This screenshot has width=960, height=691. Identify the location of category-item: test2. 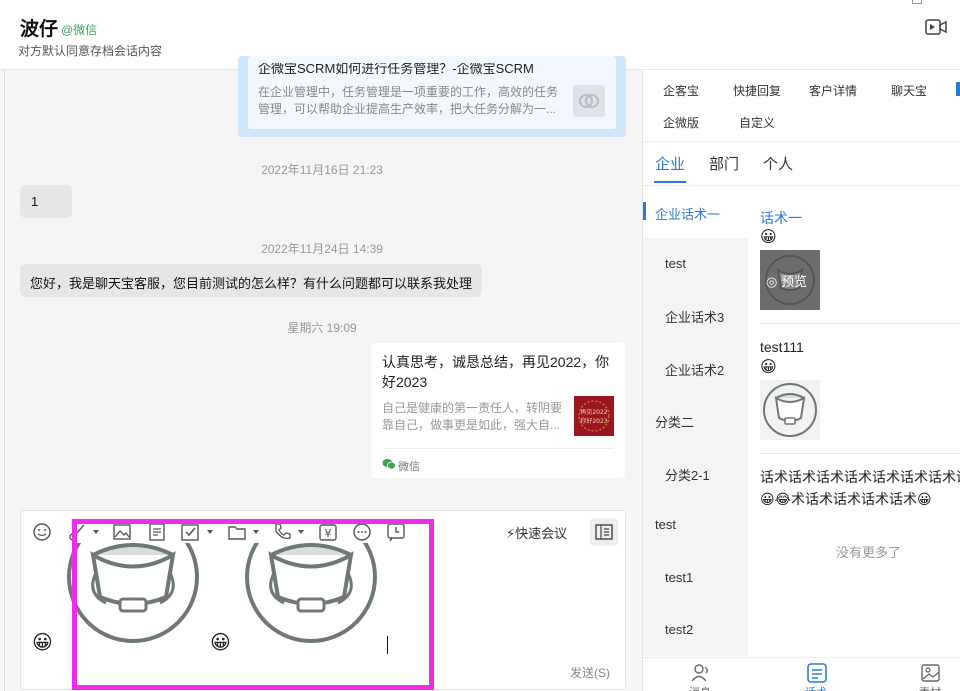
(679, 629).